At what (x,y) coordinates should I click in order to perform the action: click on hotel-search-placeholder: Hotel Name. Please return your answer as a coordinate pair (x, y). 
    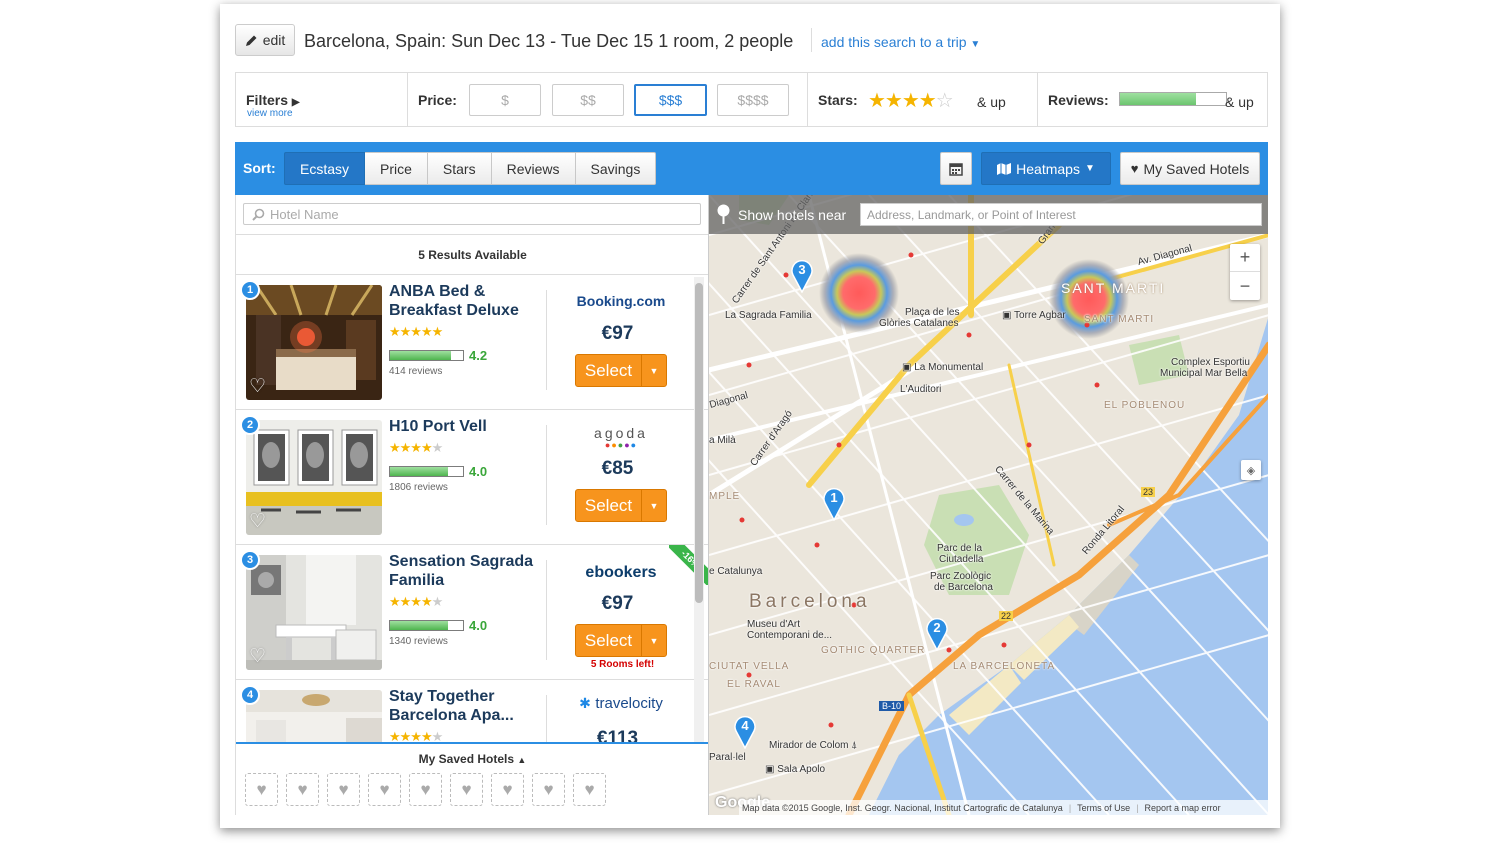
    Looking at the image, I should click on (304, 214).